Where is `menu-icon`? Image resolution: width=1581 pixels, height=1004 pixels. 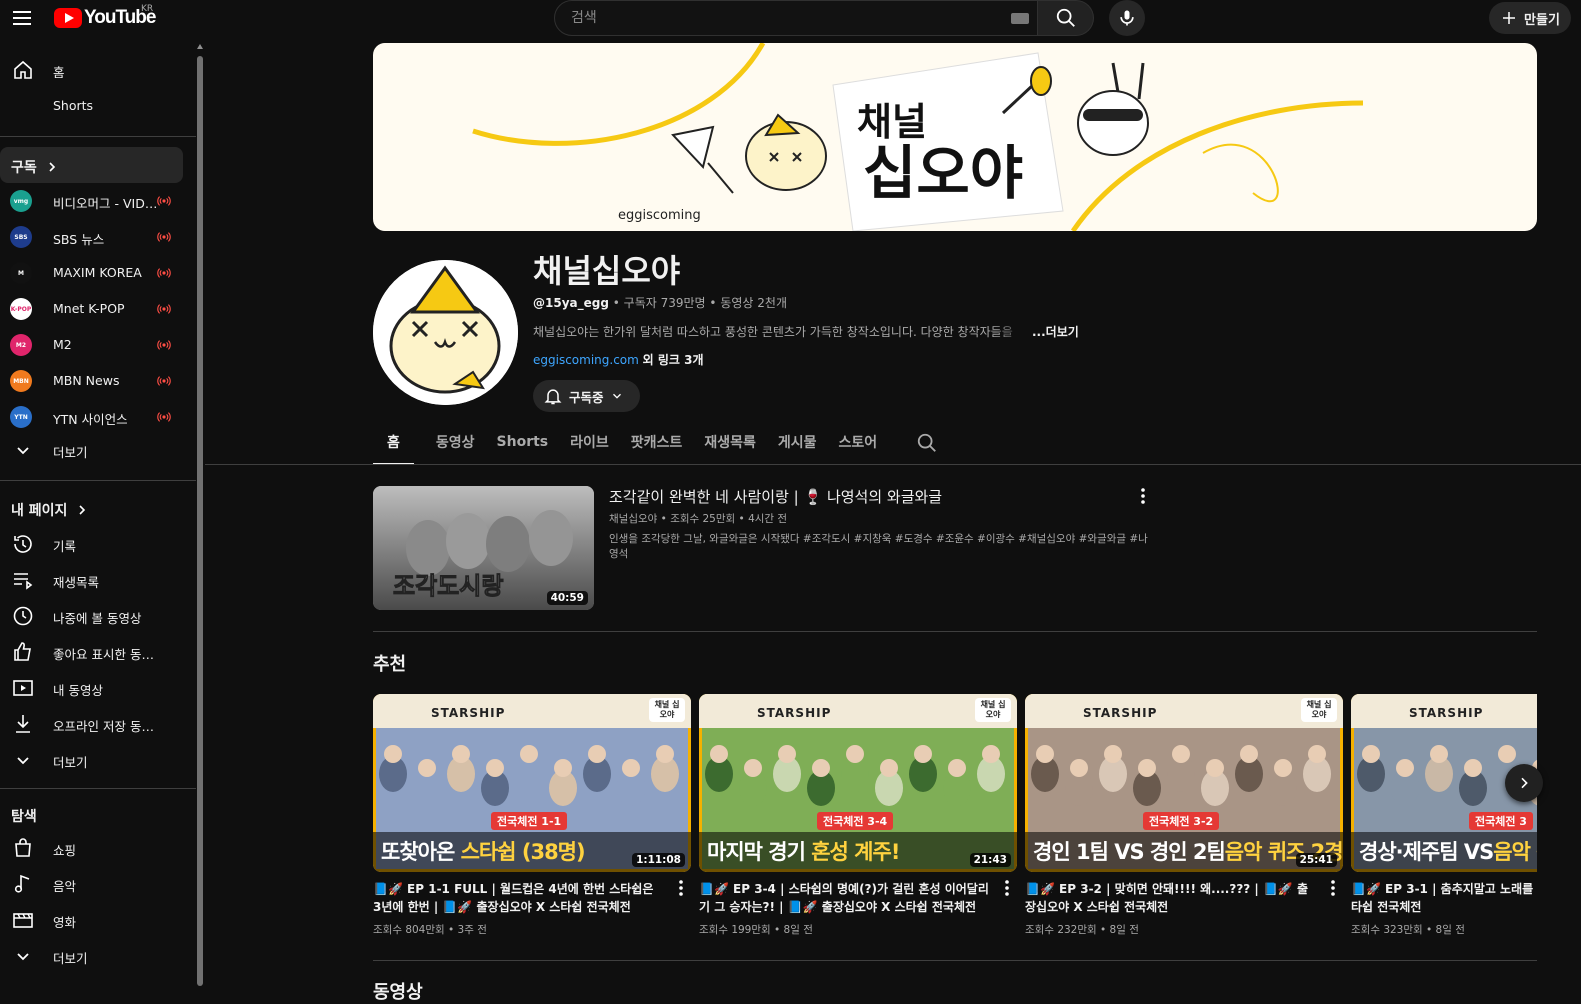
menu-icon is located at coordinates (22, 18).